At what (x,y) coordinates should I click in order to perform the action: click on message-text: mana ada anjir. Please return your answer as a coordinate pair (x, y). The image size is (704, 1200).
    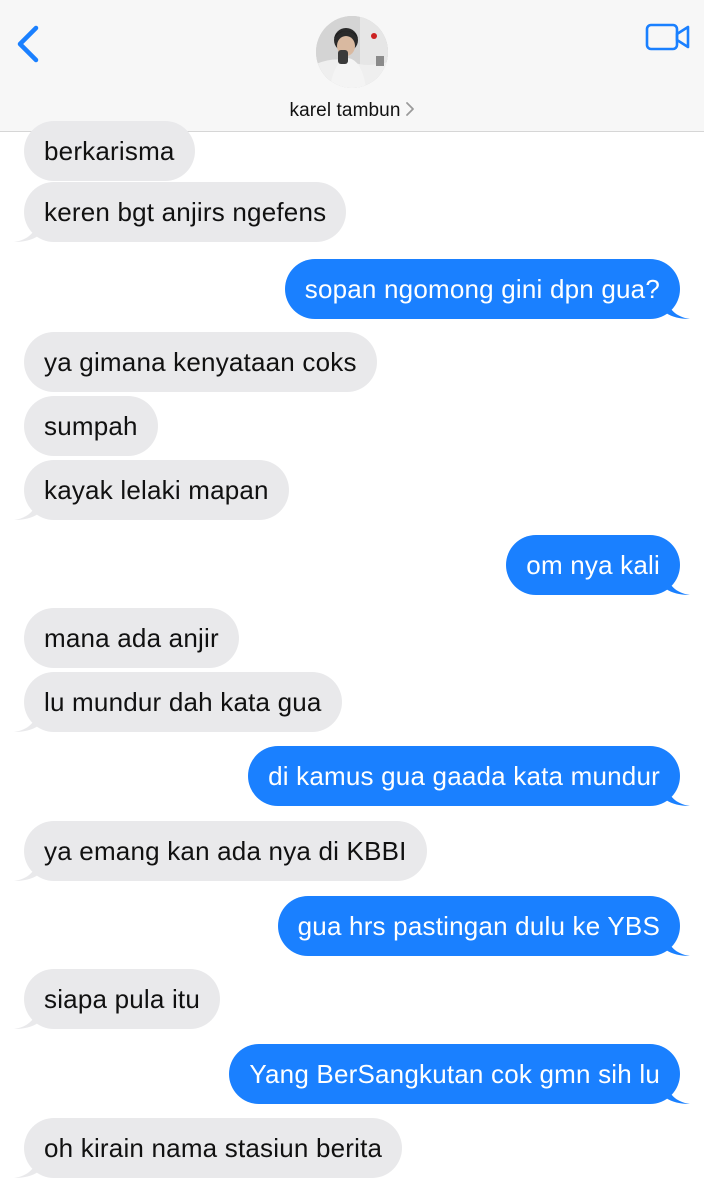
    Looking at the image, I should click on (131, 637).